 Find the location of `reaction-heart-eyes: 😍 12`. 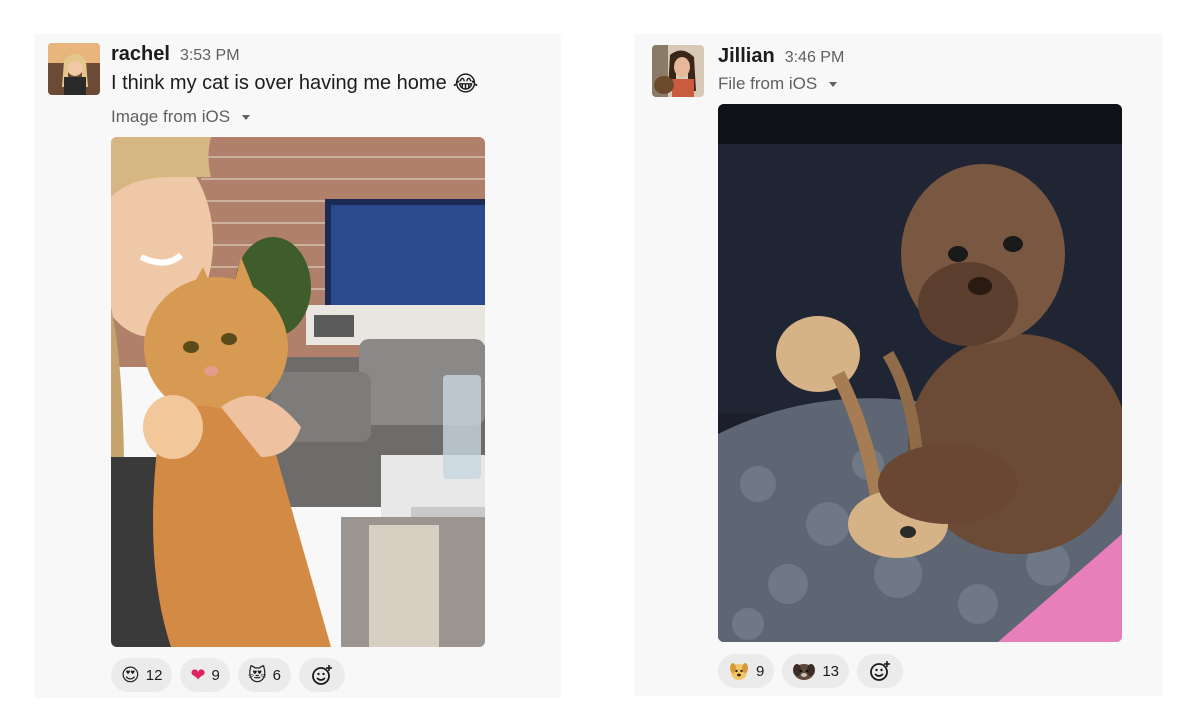

reaction-heart-eyes: 😍 12 is located at coordinates (142, 675).